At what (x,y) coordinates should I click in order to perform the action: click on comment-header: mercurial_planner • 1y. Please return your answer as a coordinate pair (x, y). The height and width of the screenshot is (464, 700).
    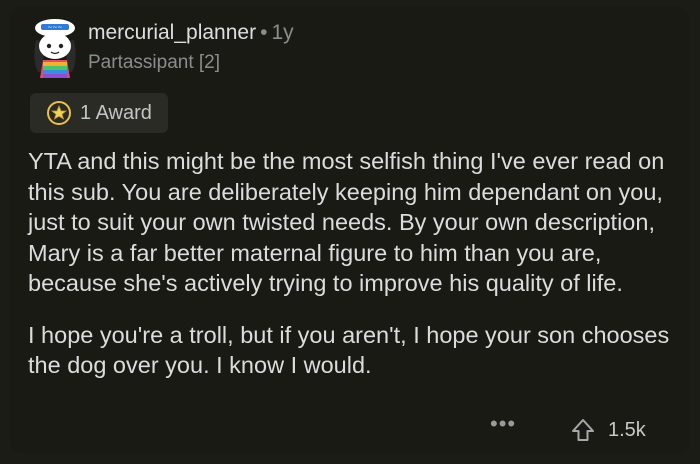
    Looking at the image, I should click on (191, 33).